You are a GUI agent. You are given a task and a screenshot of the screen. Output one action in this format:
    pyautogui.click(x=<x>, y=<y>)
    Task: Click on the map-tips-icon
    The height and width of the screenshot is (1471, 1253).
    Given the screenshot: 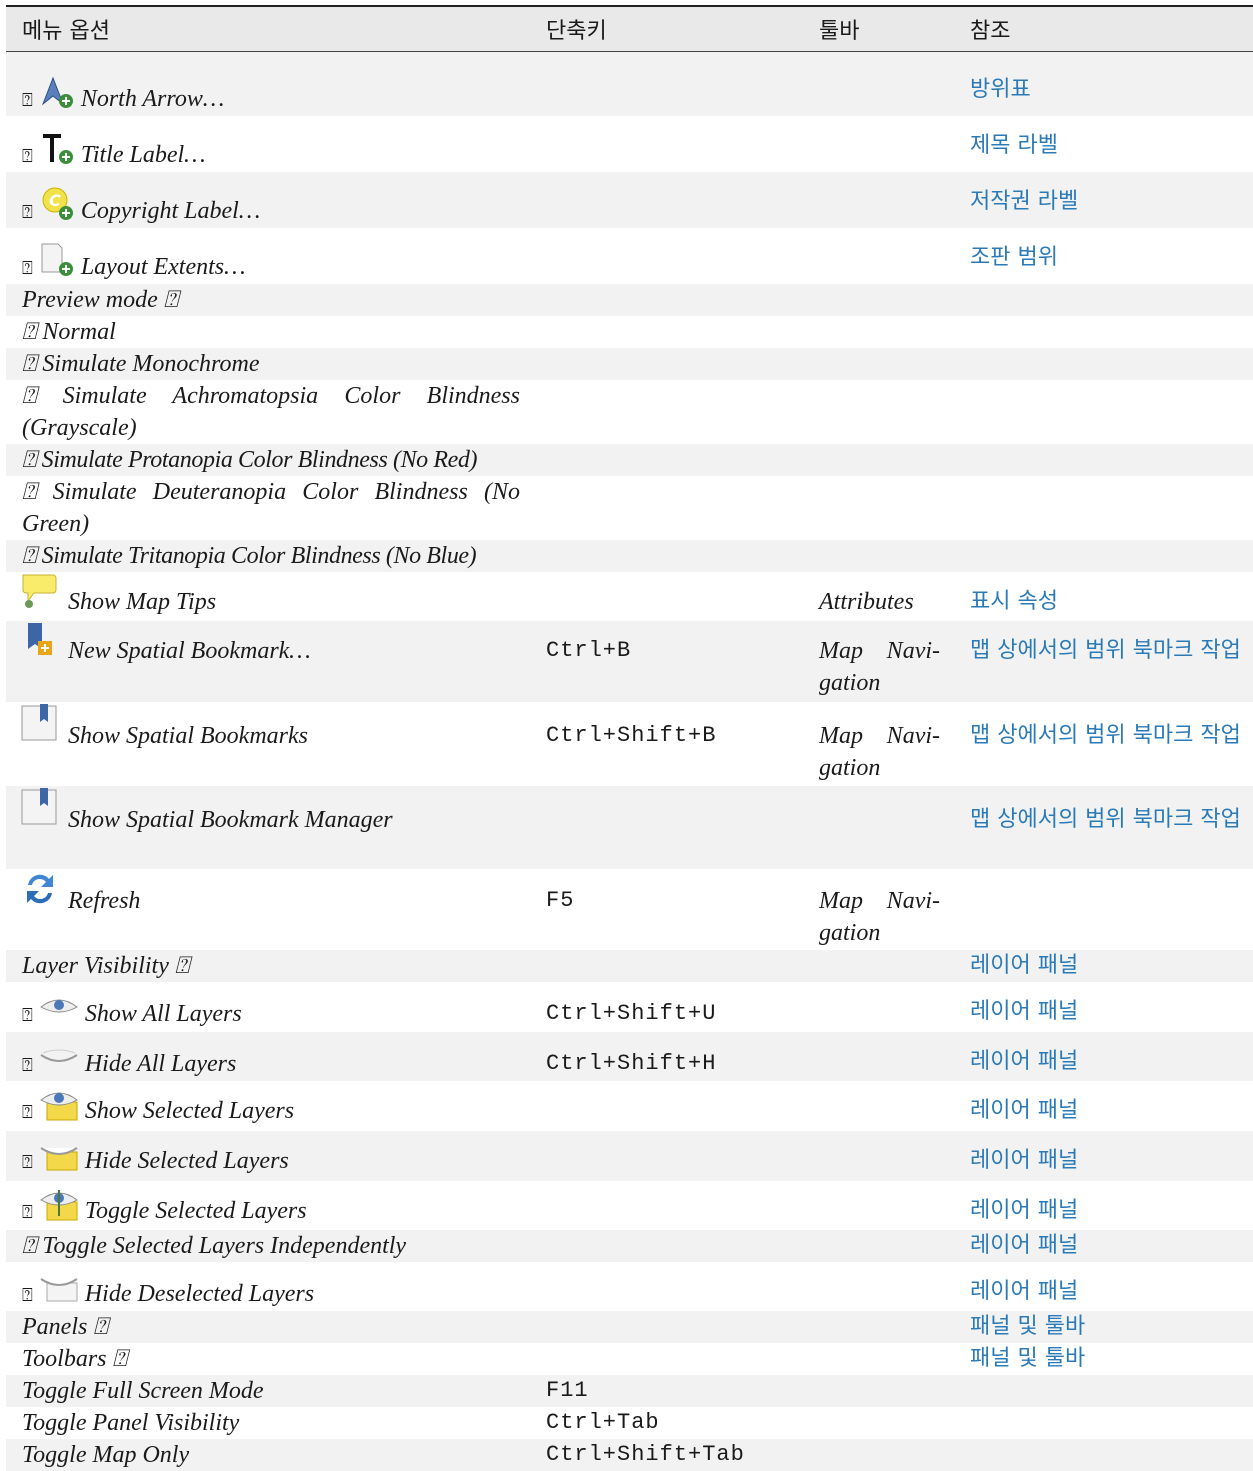 What is the action you would take?
    pyautogui.click(x=39, y=595)
    